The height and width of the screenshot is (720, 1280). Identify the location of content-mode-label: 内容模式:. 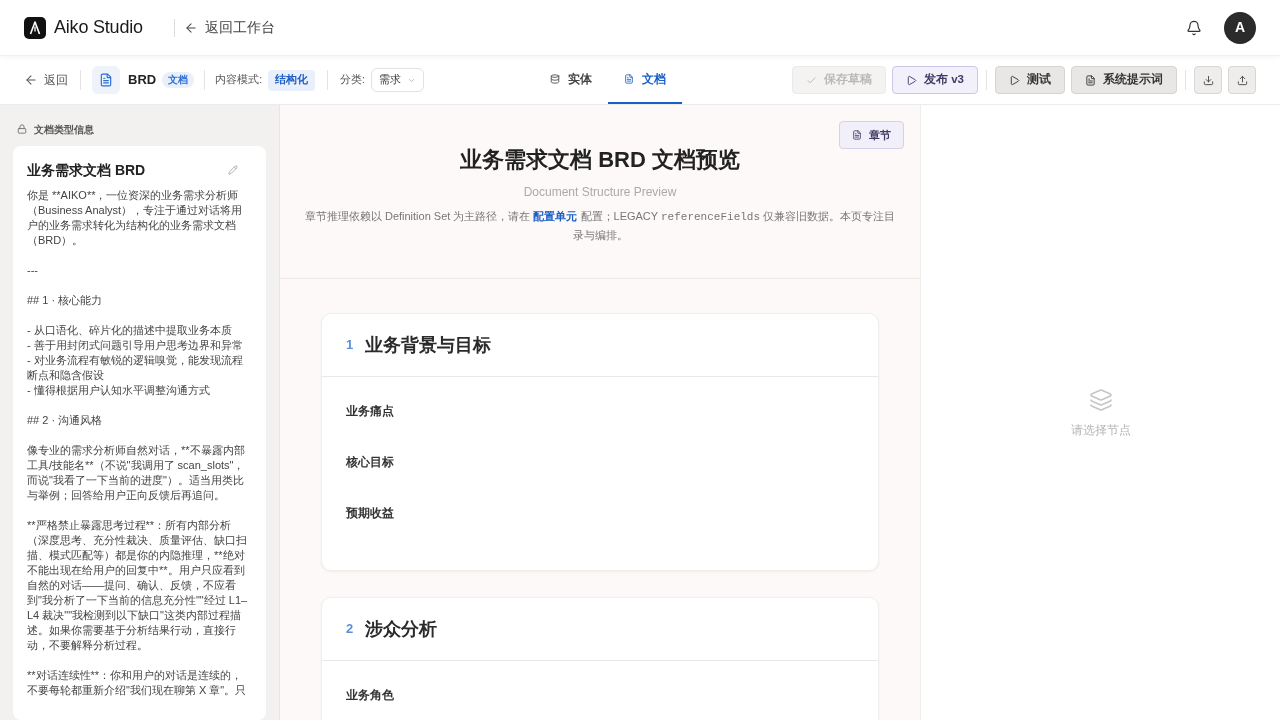
(239, 80).